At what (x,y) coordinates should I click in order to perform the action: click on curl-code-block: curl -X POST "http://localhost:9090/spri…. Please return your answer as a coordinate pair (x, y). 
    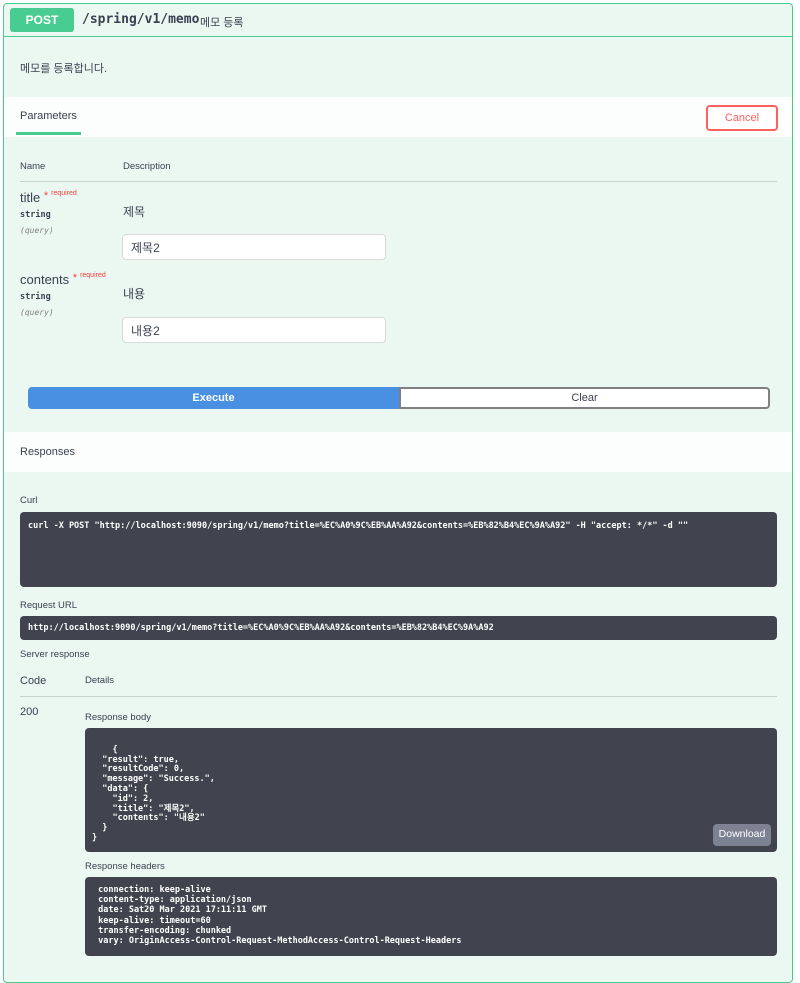
    Looking at the image, I should click on (398, 549).